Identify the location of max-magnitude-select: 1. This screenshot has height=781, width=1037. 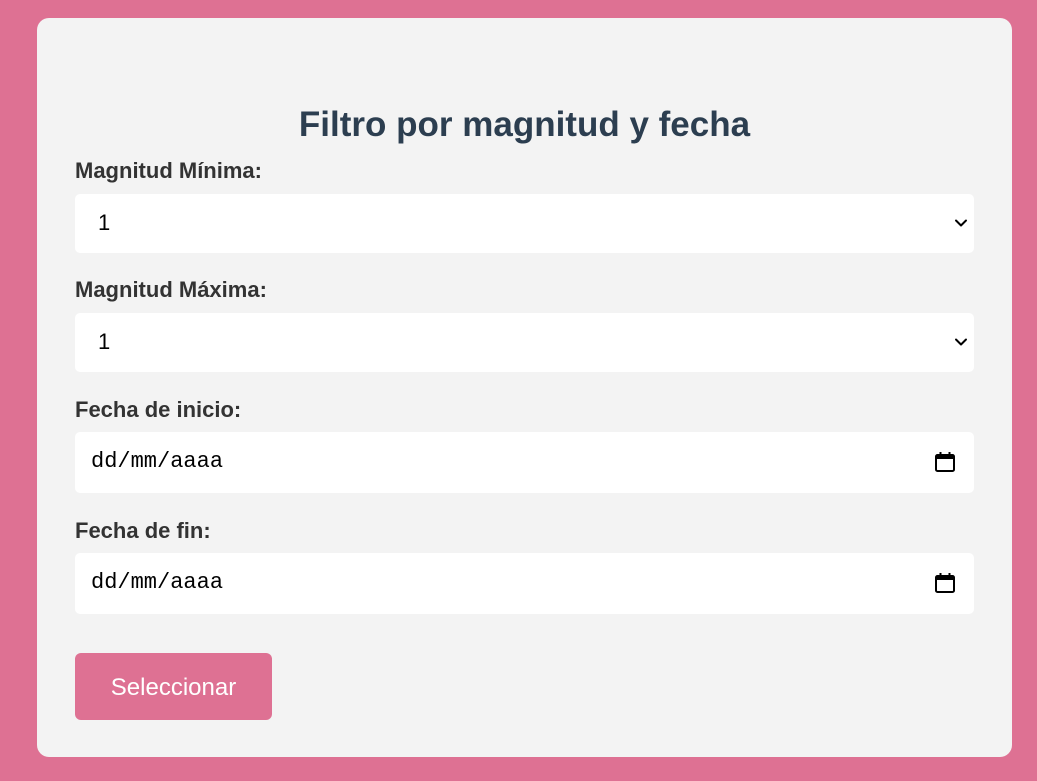
(524, 342).